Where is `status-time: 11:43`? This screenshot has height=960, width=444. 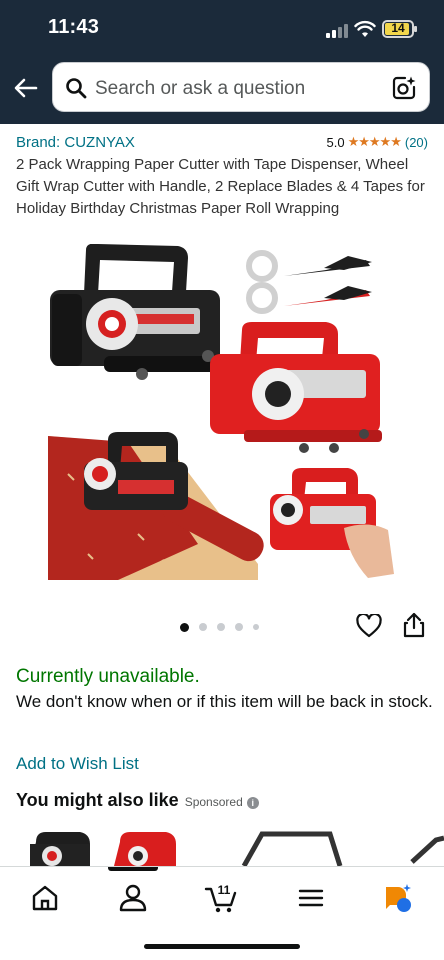 status-time: 11:43 is located at coordinates (74, 27).